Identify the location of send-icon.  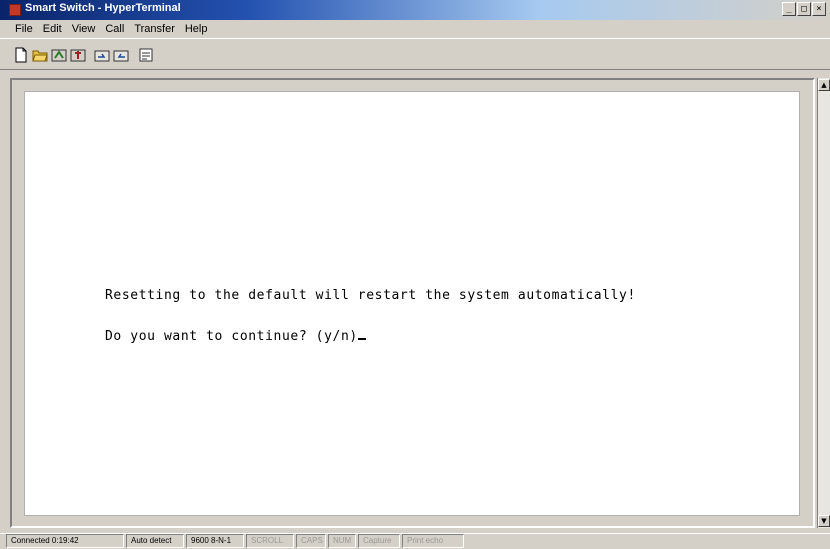
(102, 55).